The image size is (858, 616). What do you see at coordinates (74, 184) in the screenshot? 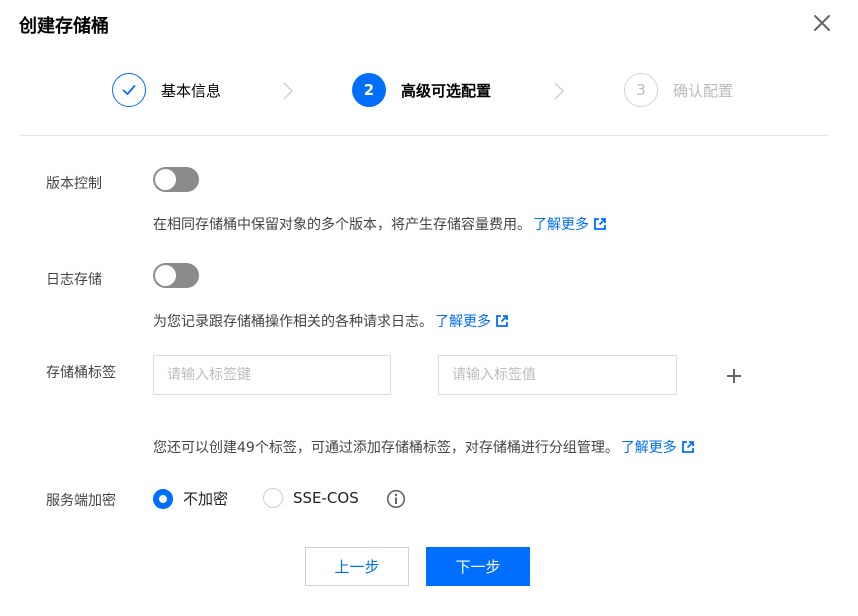
I see `versioning-label: 版本控制` at bounding box center [74, 184].